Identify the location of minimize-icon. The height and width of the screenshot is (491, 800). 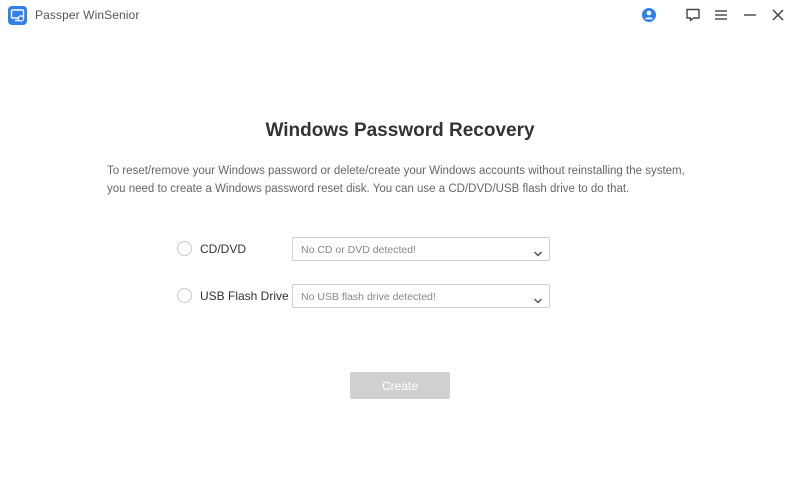
(750, 15).